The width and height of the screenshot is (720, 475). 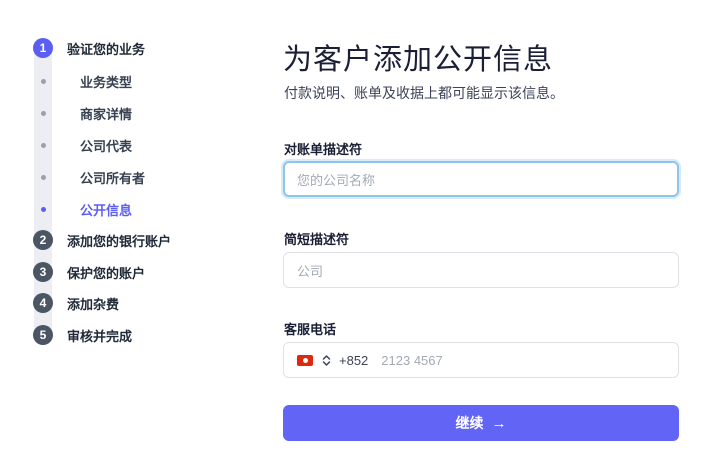 What do you see at coordinates (106, 82) in the screenshot?
I see `substep-label: 业务类型` at bounding box center [106, 82].